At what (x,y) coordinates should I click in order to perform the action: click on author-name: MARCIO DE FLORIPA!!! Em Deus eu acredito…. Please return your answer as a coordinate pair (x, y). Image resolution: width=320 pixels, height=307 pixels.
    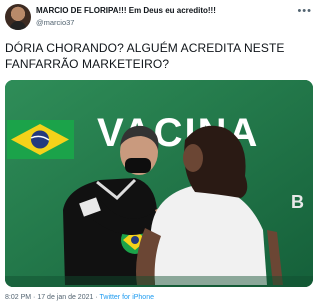
    Looking at the image, I should click on (126, 10).